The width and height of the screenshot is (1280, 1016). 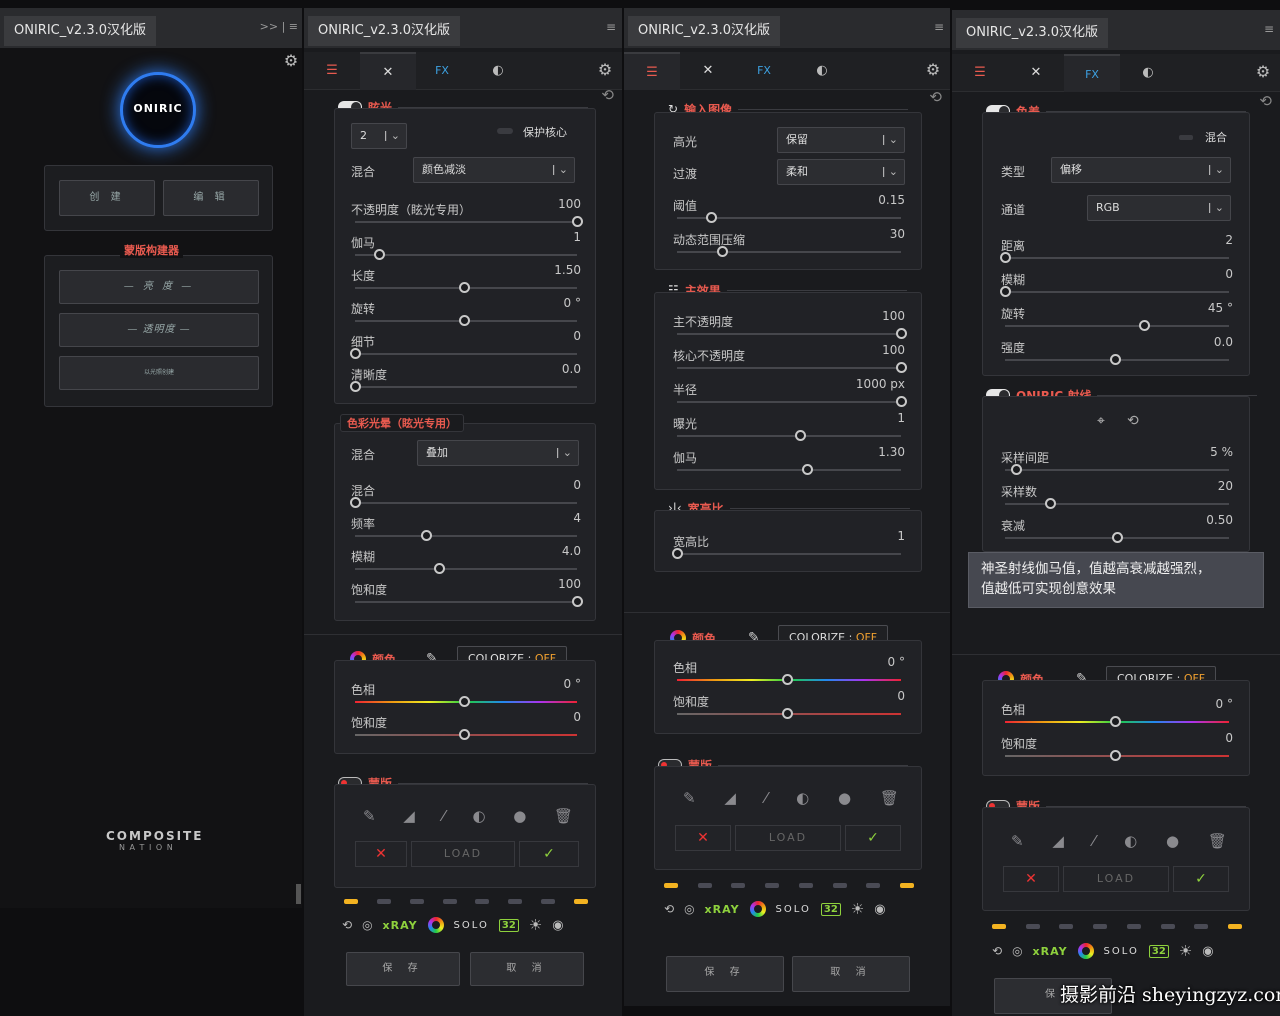 I want to click on param-slider: 混合 0, so click(x=465, y=494).